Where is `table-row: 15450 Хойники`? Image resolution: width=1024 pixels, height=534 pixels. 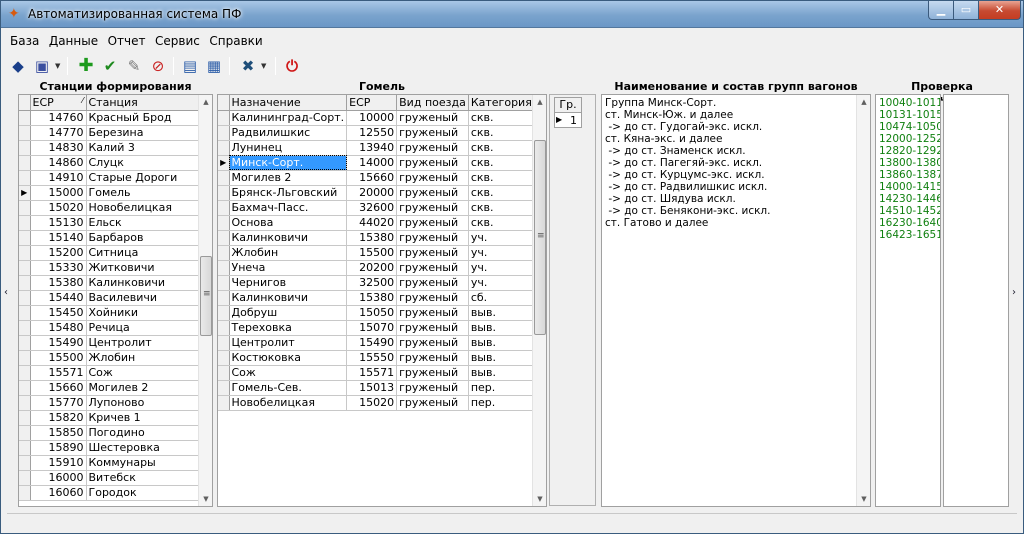
table-row: 15450 Хойники is located at coordinates (109, 313).